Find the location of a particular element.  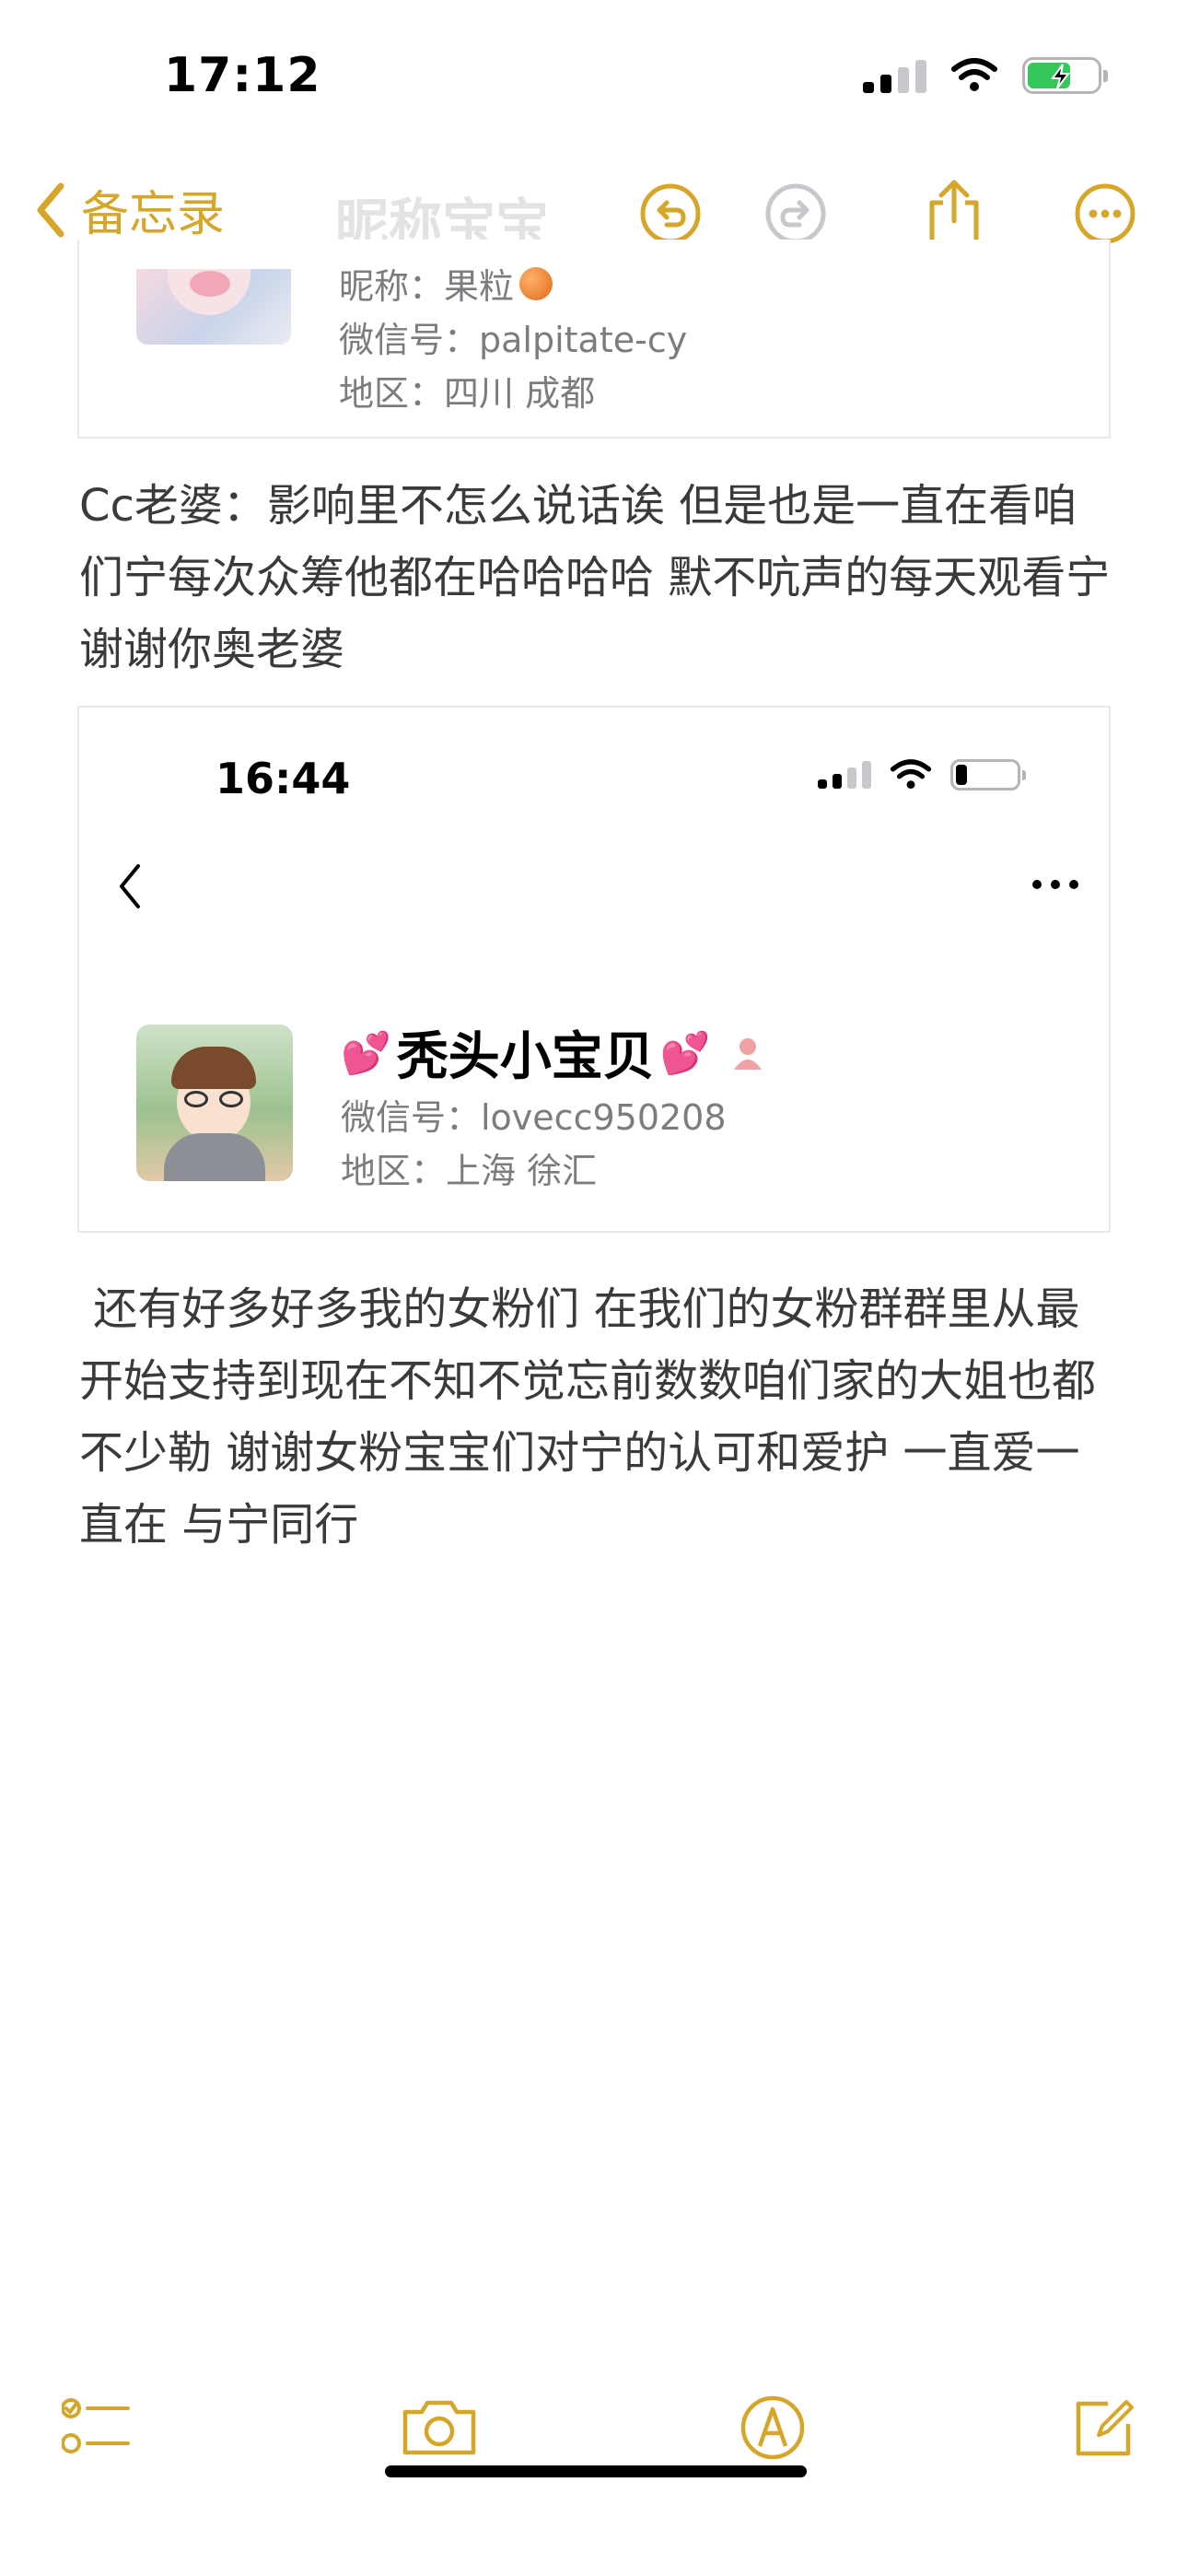

redo-icon is located at coordinates (795, 213).